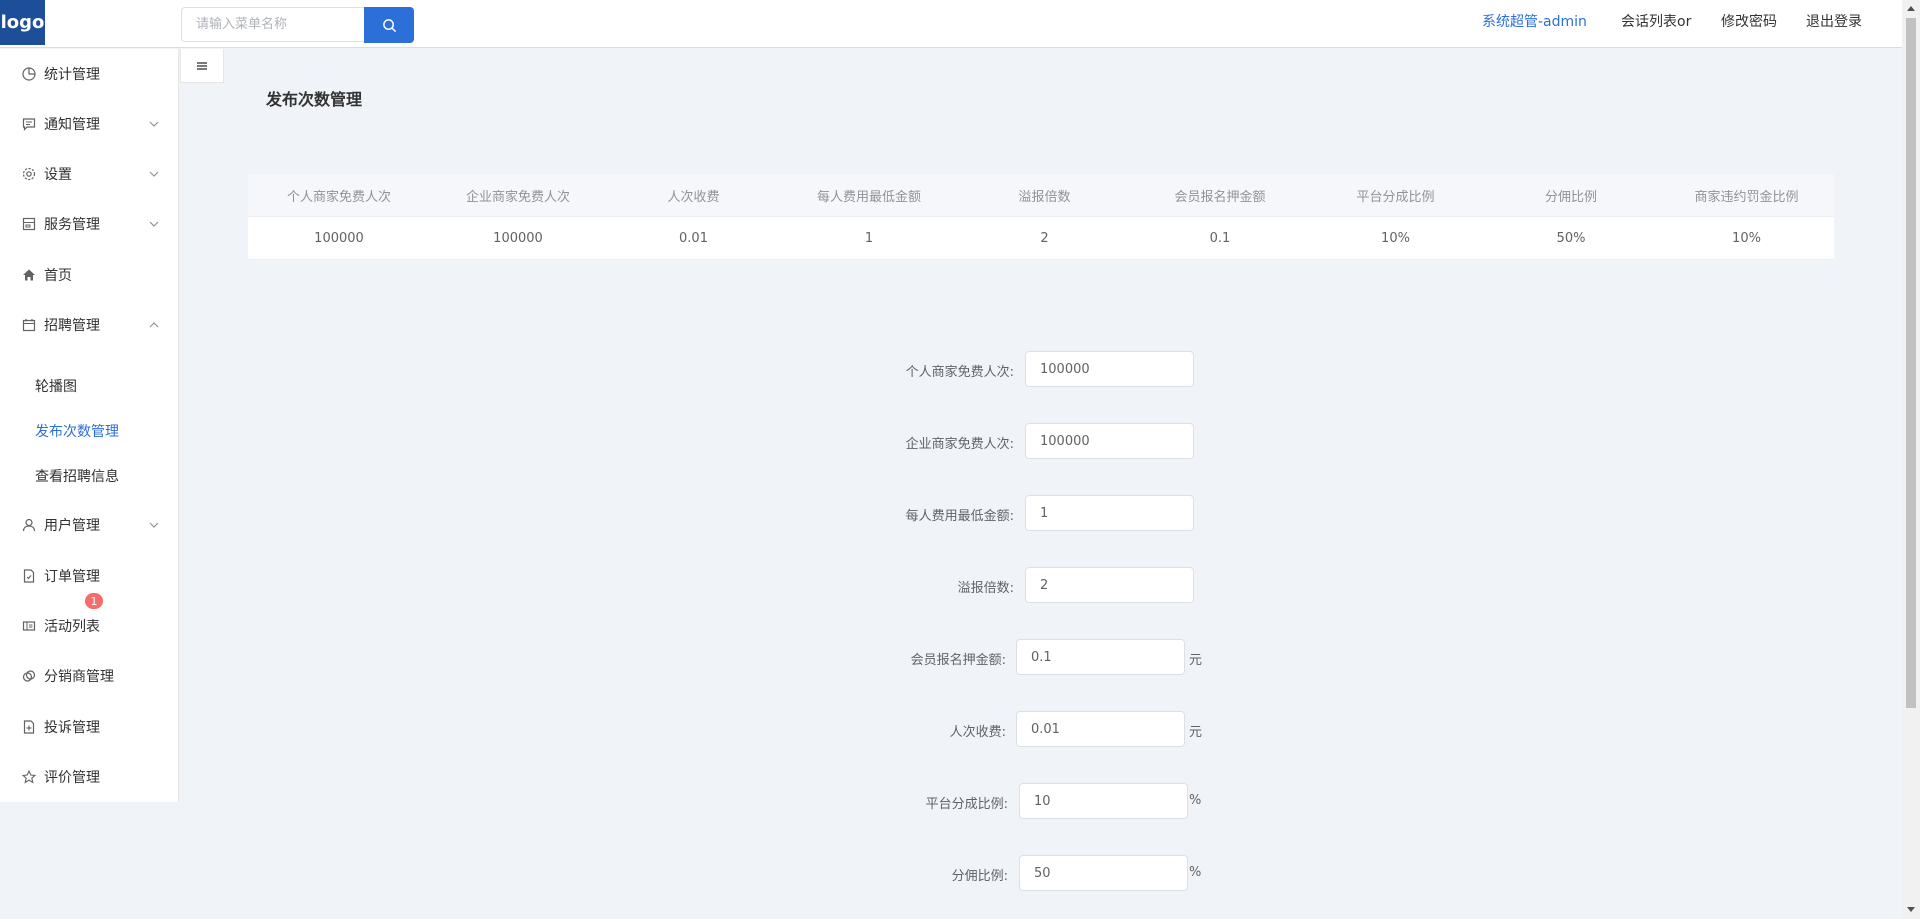 This screenshot has width=1920, height=919. Describe the element at coordinates (1571, 238) in the screenshot. I see `table-cell: 50%` at that location.